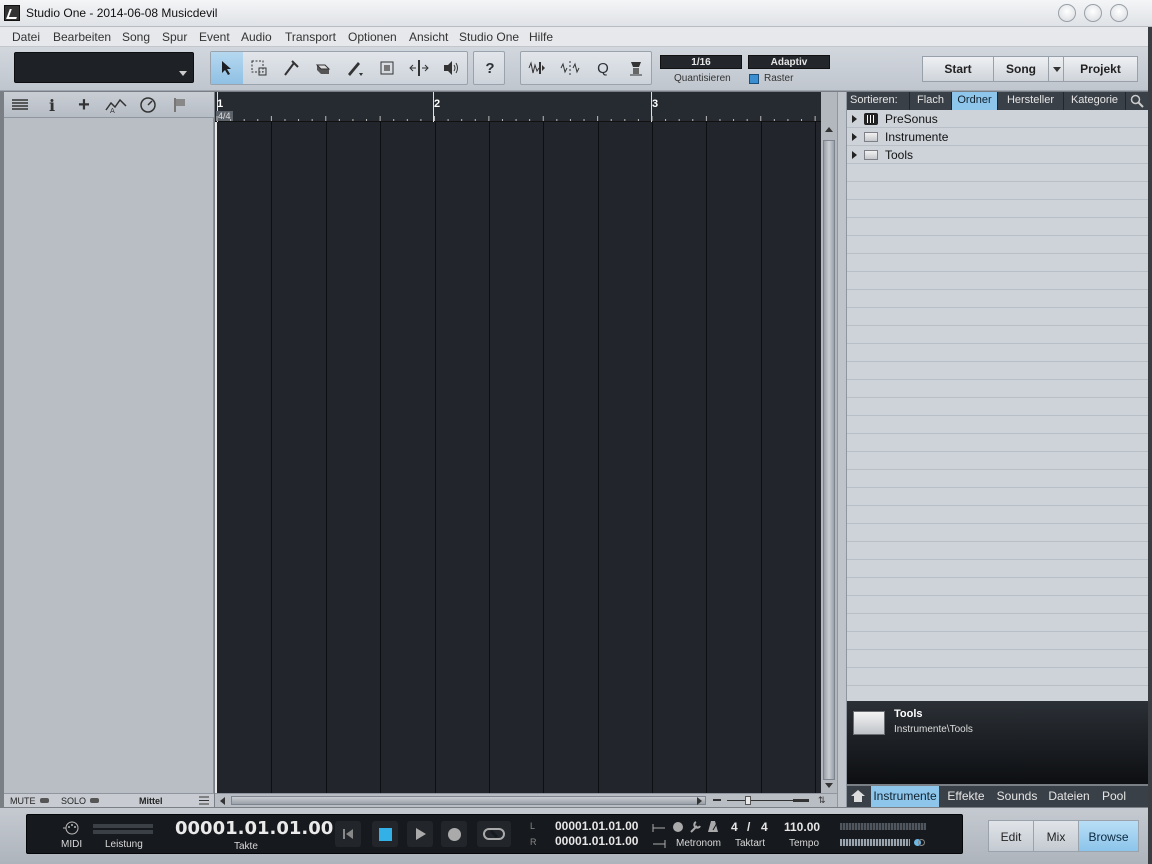 This screenshot has height=864, width=1152. What do you see at coordinates (148, 105) in the screenshot?
I see `tempo-track-icon` at bounding box center [148, 105].